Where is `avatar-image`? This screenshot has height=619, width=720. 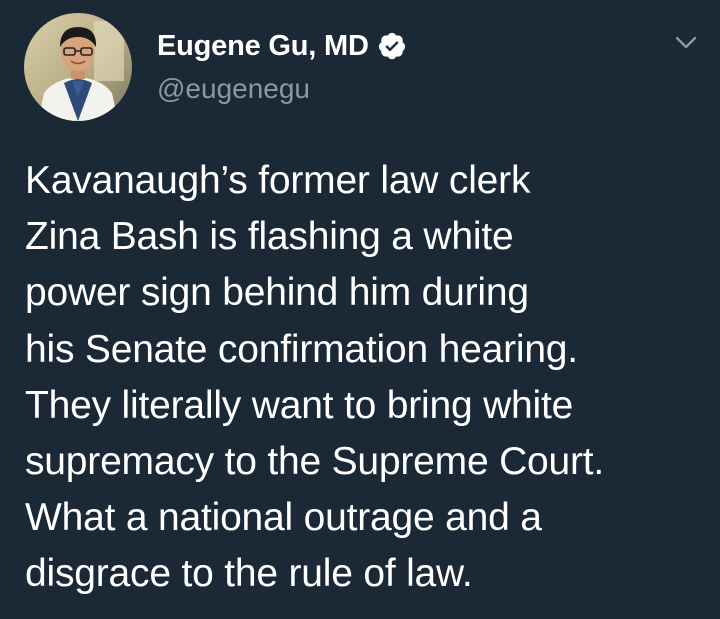
avatar-image is located at coordinates (78, 67).